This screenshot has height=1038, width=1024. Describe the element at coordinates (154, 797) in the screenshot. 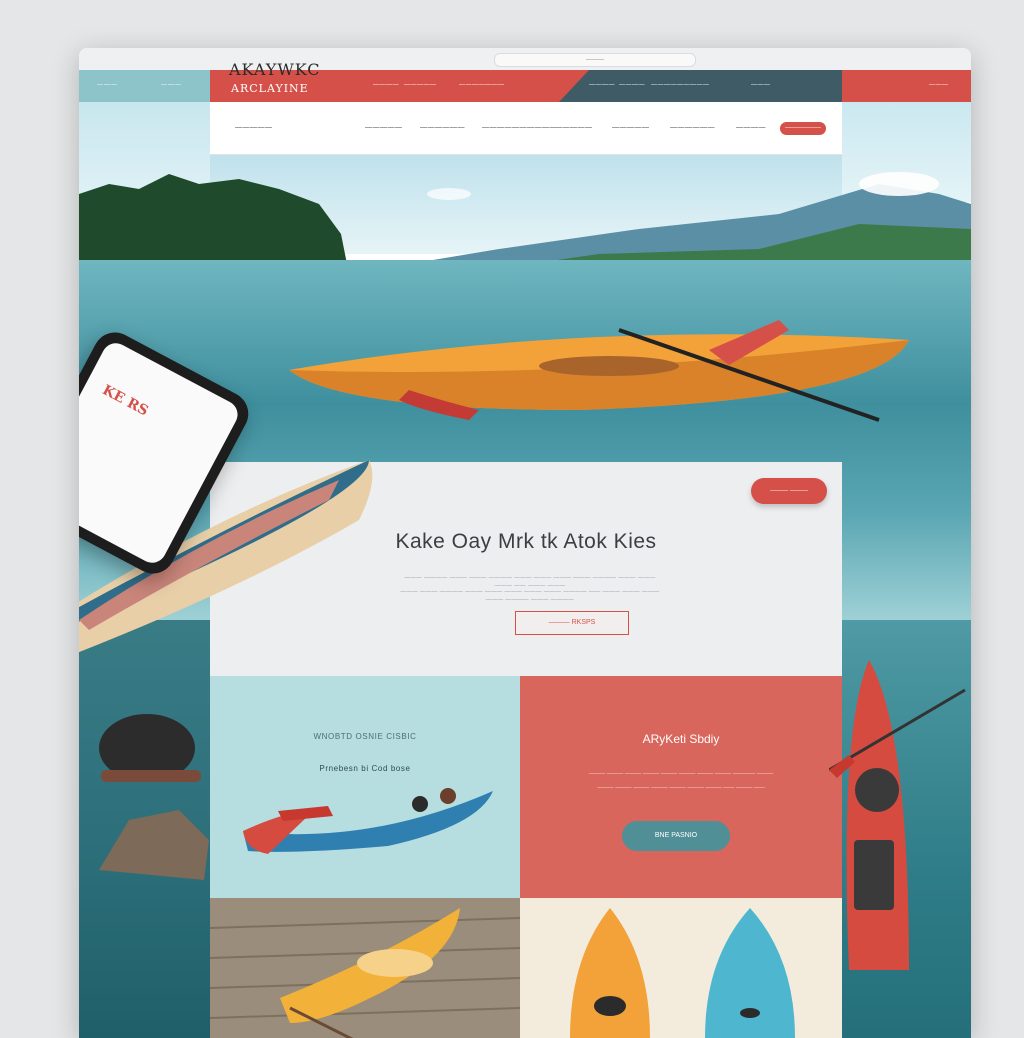

I see `tarp-and-rock-image` at that location.